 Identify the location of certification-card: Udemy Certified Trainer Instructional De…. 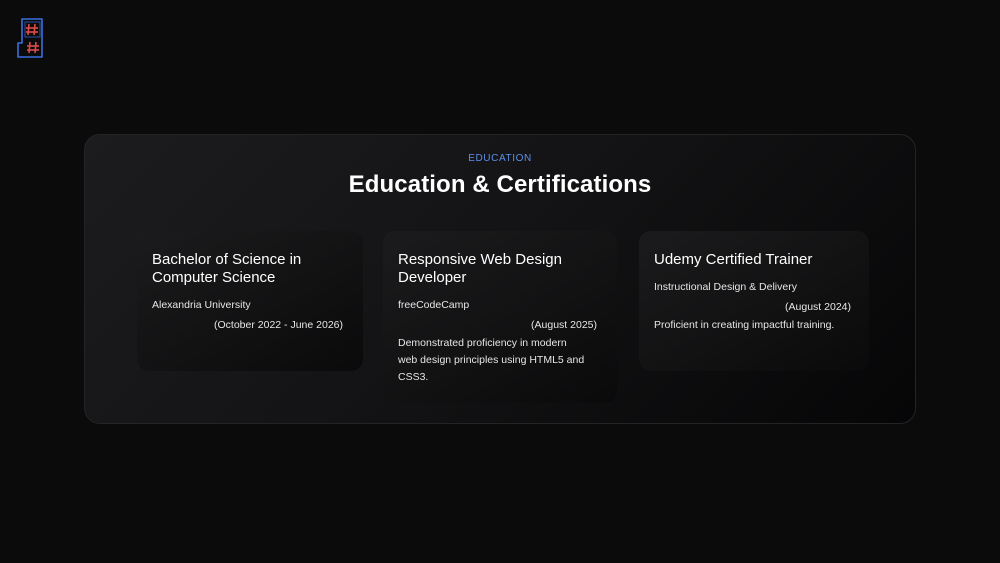
(754, 301).